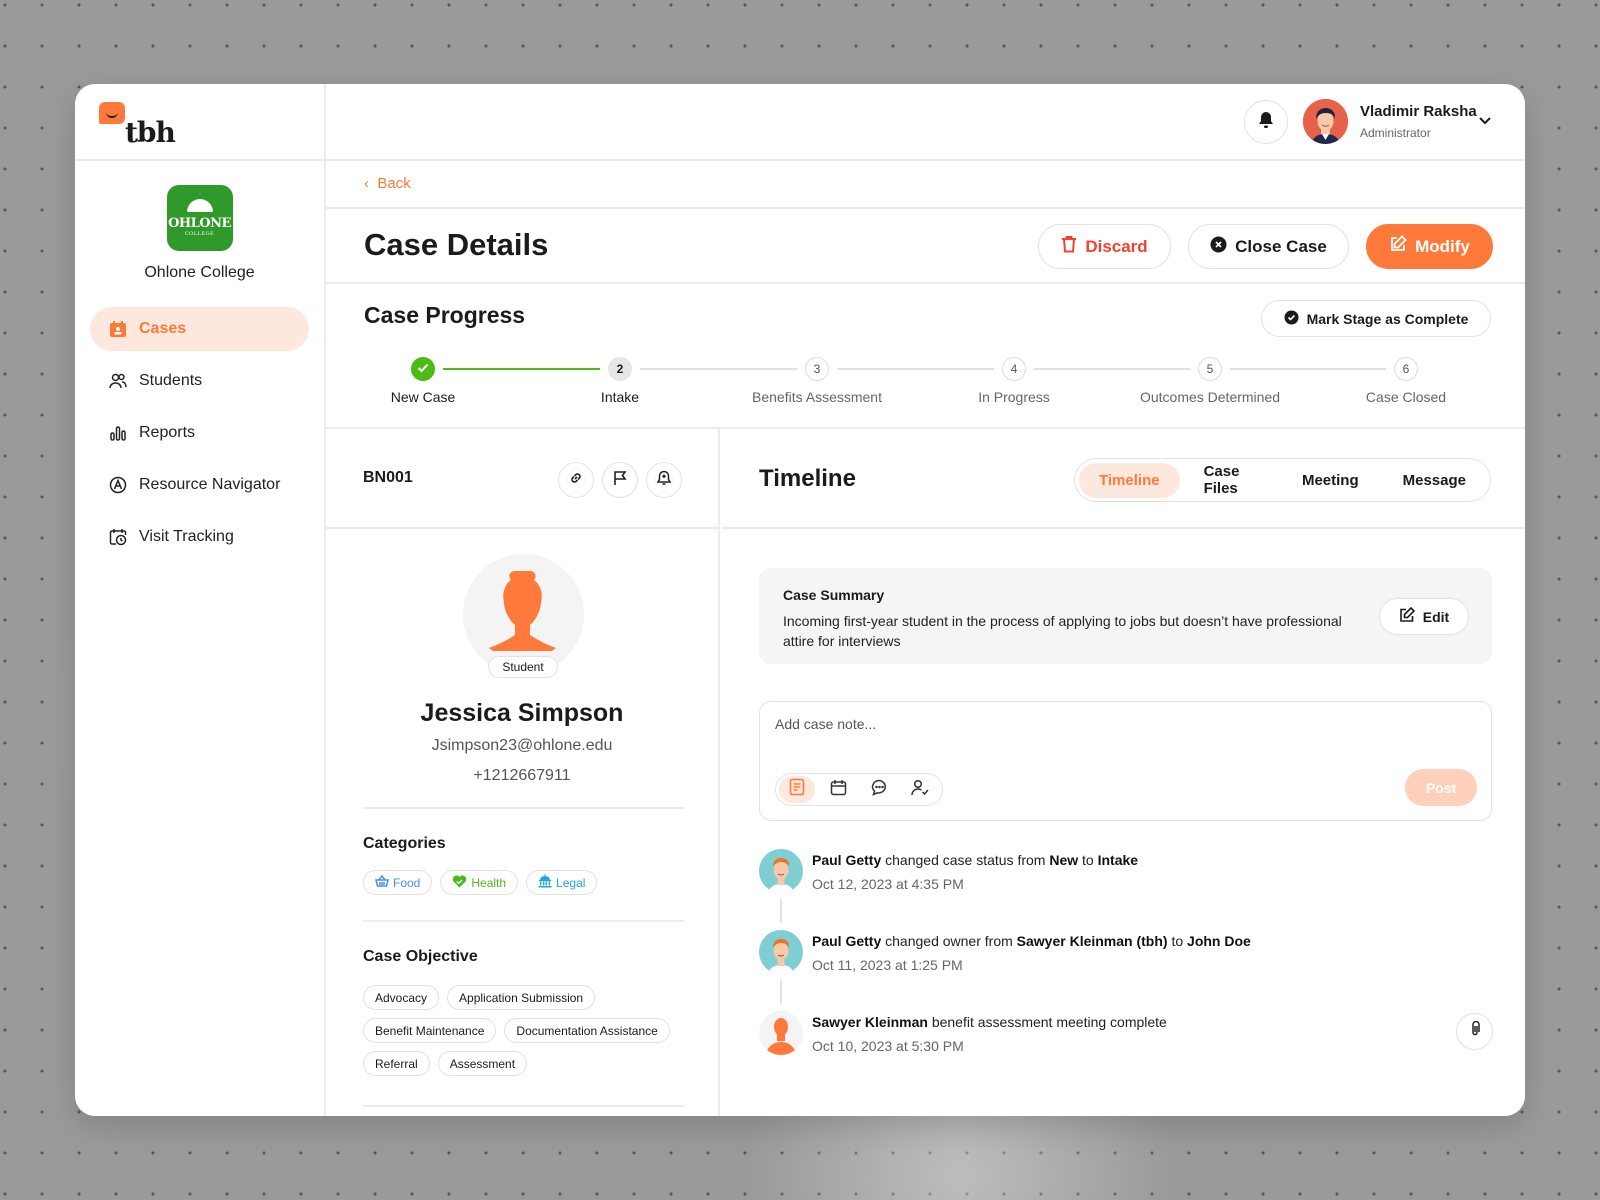  I want to click on category-chip-food: Food, so click(398, 882).